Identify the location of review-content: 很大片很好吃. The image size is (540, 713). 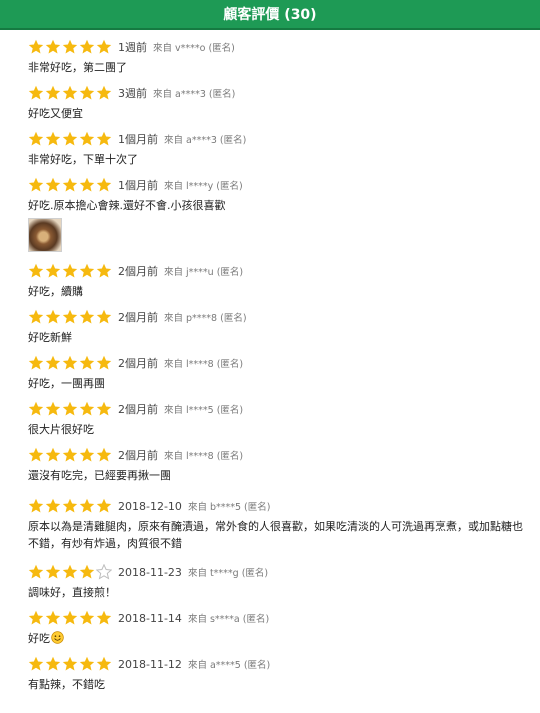
(280, 429).